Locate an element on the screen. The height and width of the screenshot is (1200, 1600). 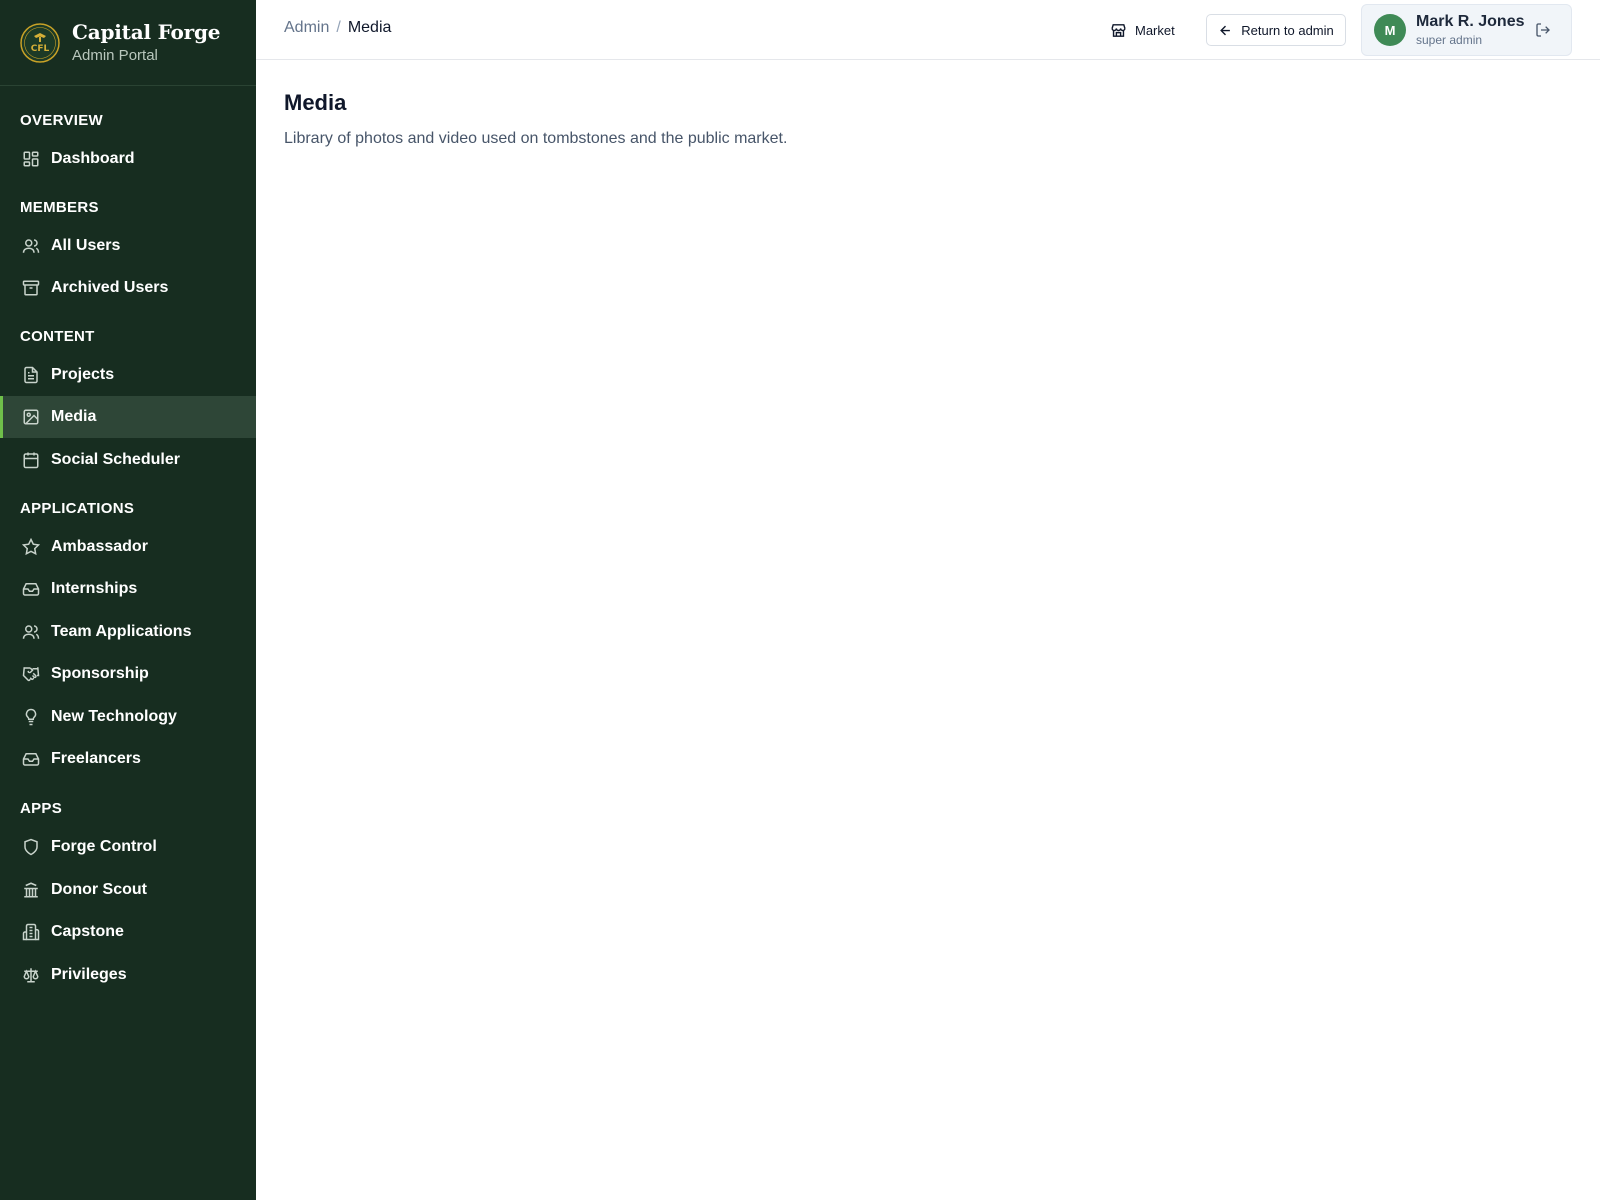
sidebar-item-label: Social Scheduler is located at coordinates (115, 459).